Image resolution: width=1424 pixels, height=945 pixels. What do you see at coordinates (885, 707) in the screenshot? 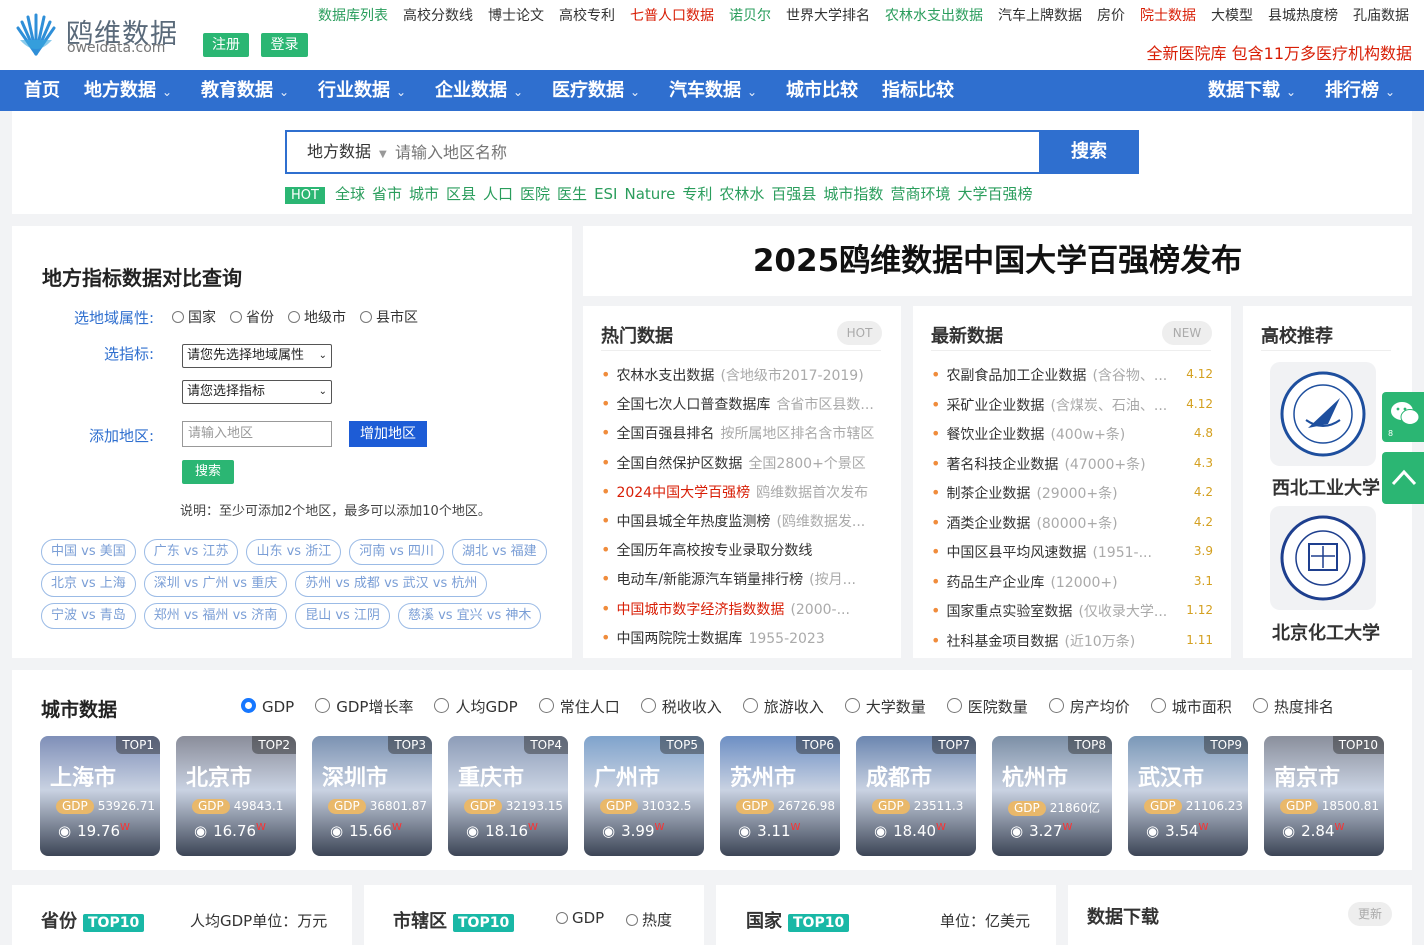
I see `city-metric-option: 大学数量` at bounding box center [885, 707].